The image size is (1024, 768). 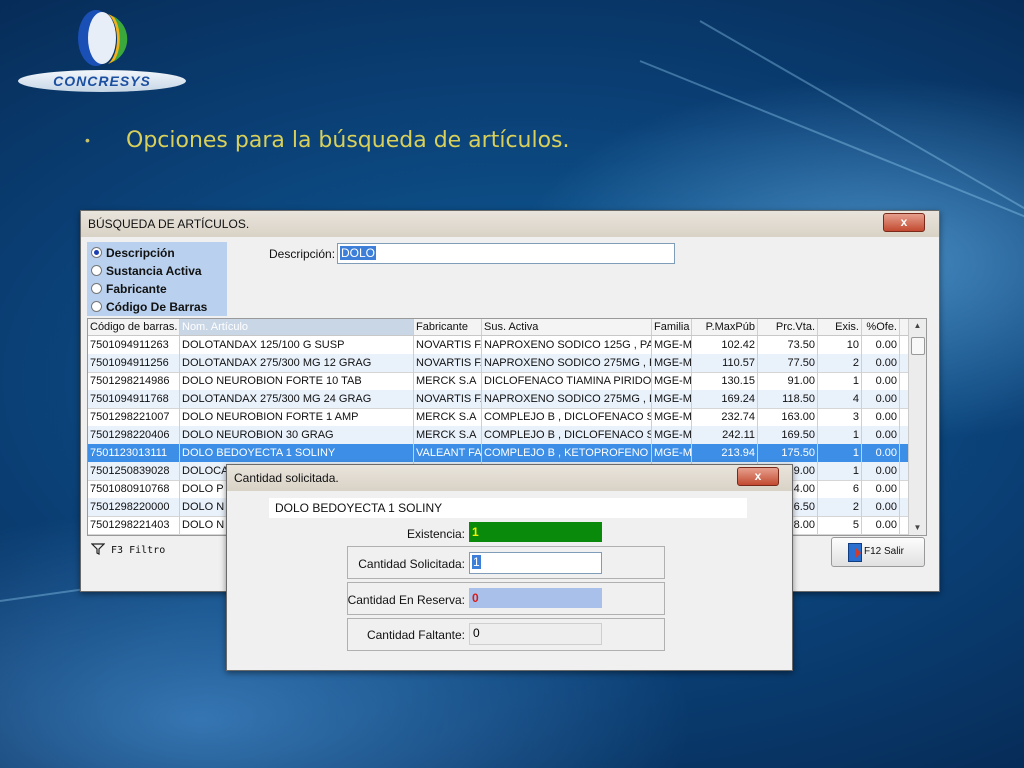 I want to click on table-cell: 7501298214986, so click(x=134, y=381).